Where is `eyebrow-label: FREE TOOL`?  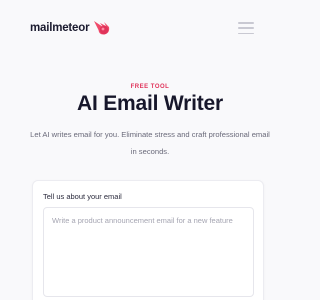 eyebrow-label: FREE TOOL is located at coordinates (150, 87).